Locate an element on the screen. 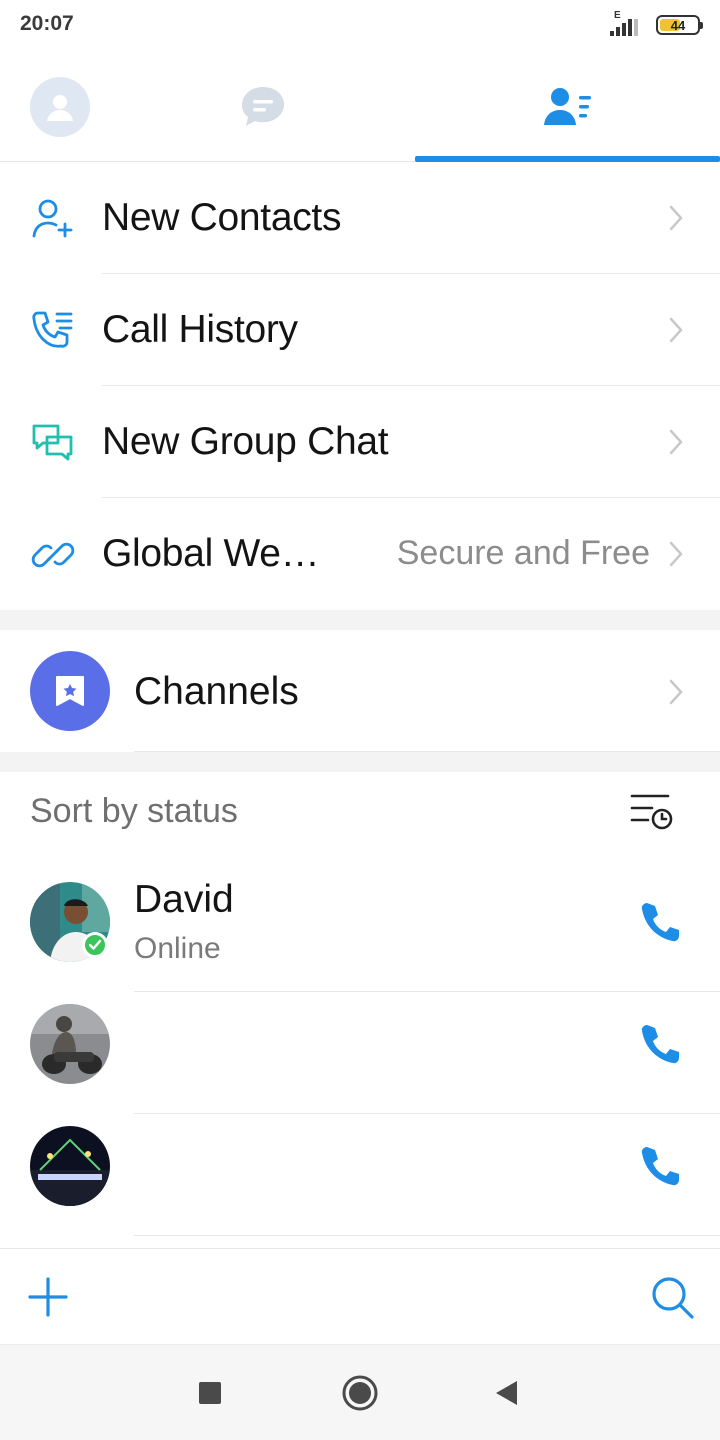 This screenshot has height=1440, width=720. tab-chats is located at coordinates (263, 107).